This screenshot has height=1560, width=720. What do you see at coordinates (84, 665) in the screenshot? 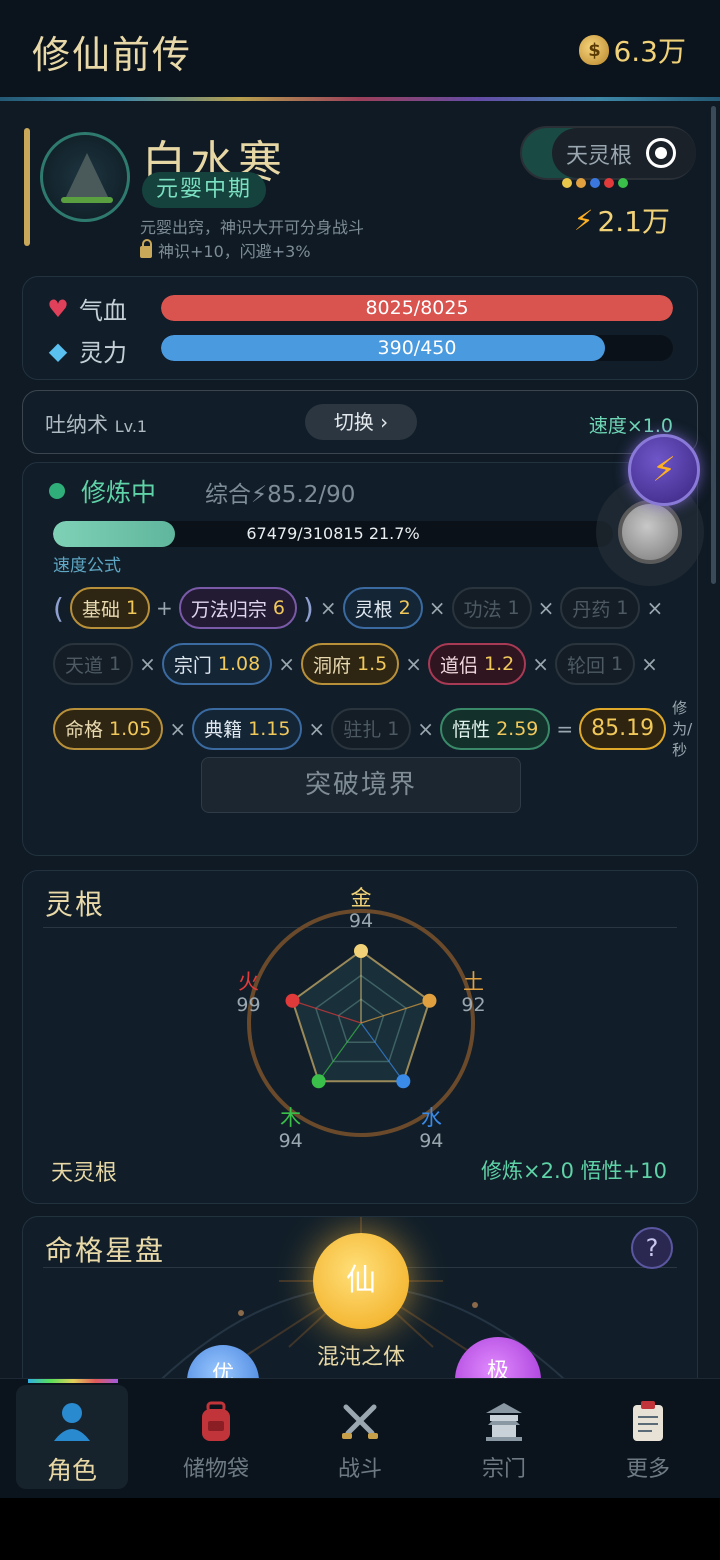
I see `factor-name: 天道` at bounding box center [84, 665].